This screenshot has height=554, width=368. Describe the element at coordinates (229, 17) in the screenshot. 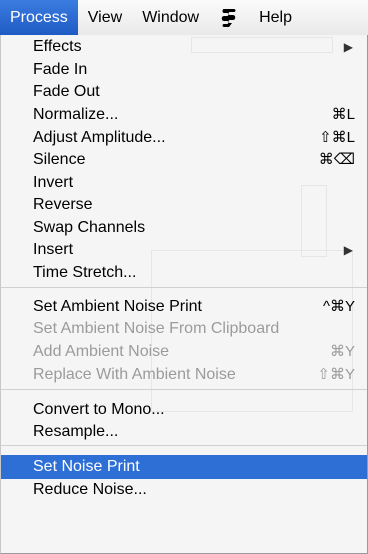

I see `script-icon` at that location.